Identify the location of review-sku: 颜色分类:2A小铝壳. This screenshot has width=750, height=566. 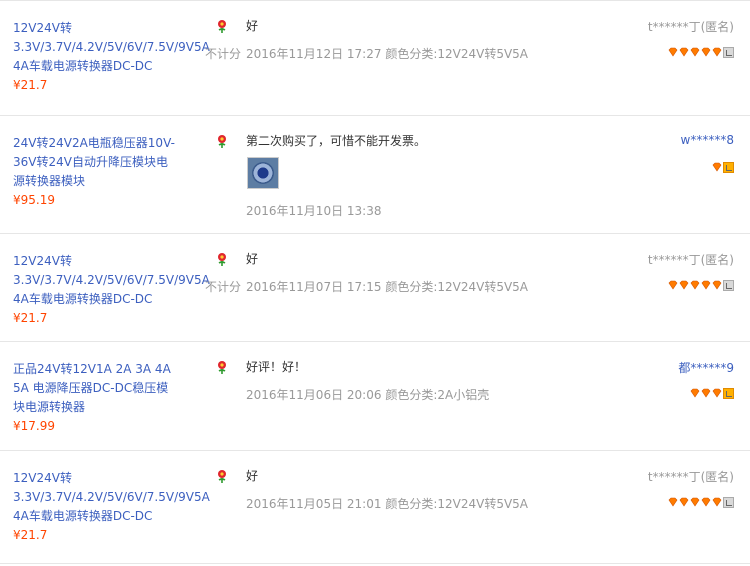
(437, 395).